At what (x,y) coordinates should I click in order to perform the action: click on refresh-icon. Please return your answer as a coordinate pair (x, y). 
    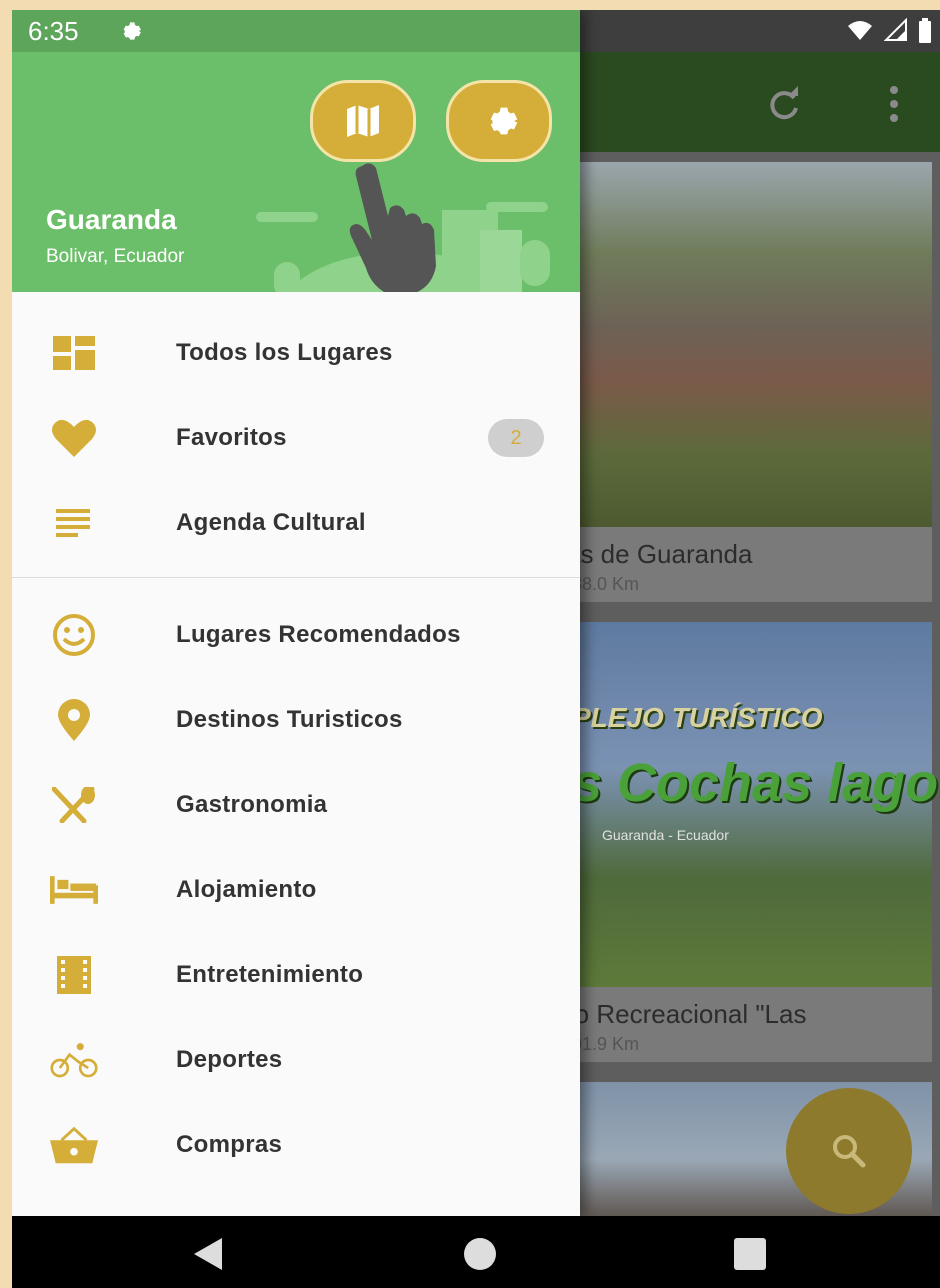
    Looking at the image, I should click on (784, 104).